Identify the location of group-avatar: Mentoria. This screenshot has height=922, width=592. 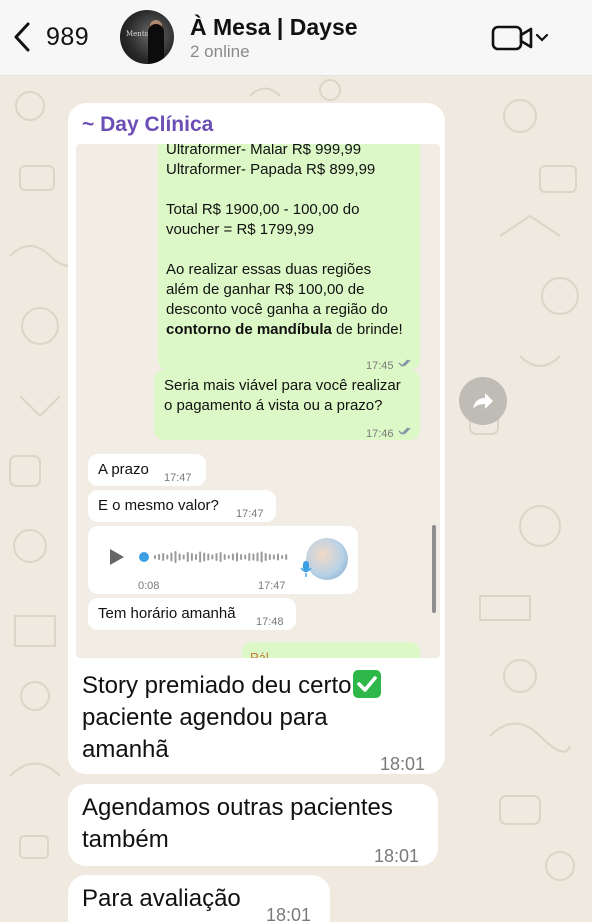
(147, 37).